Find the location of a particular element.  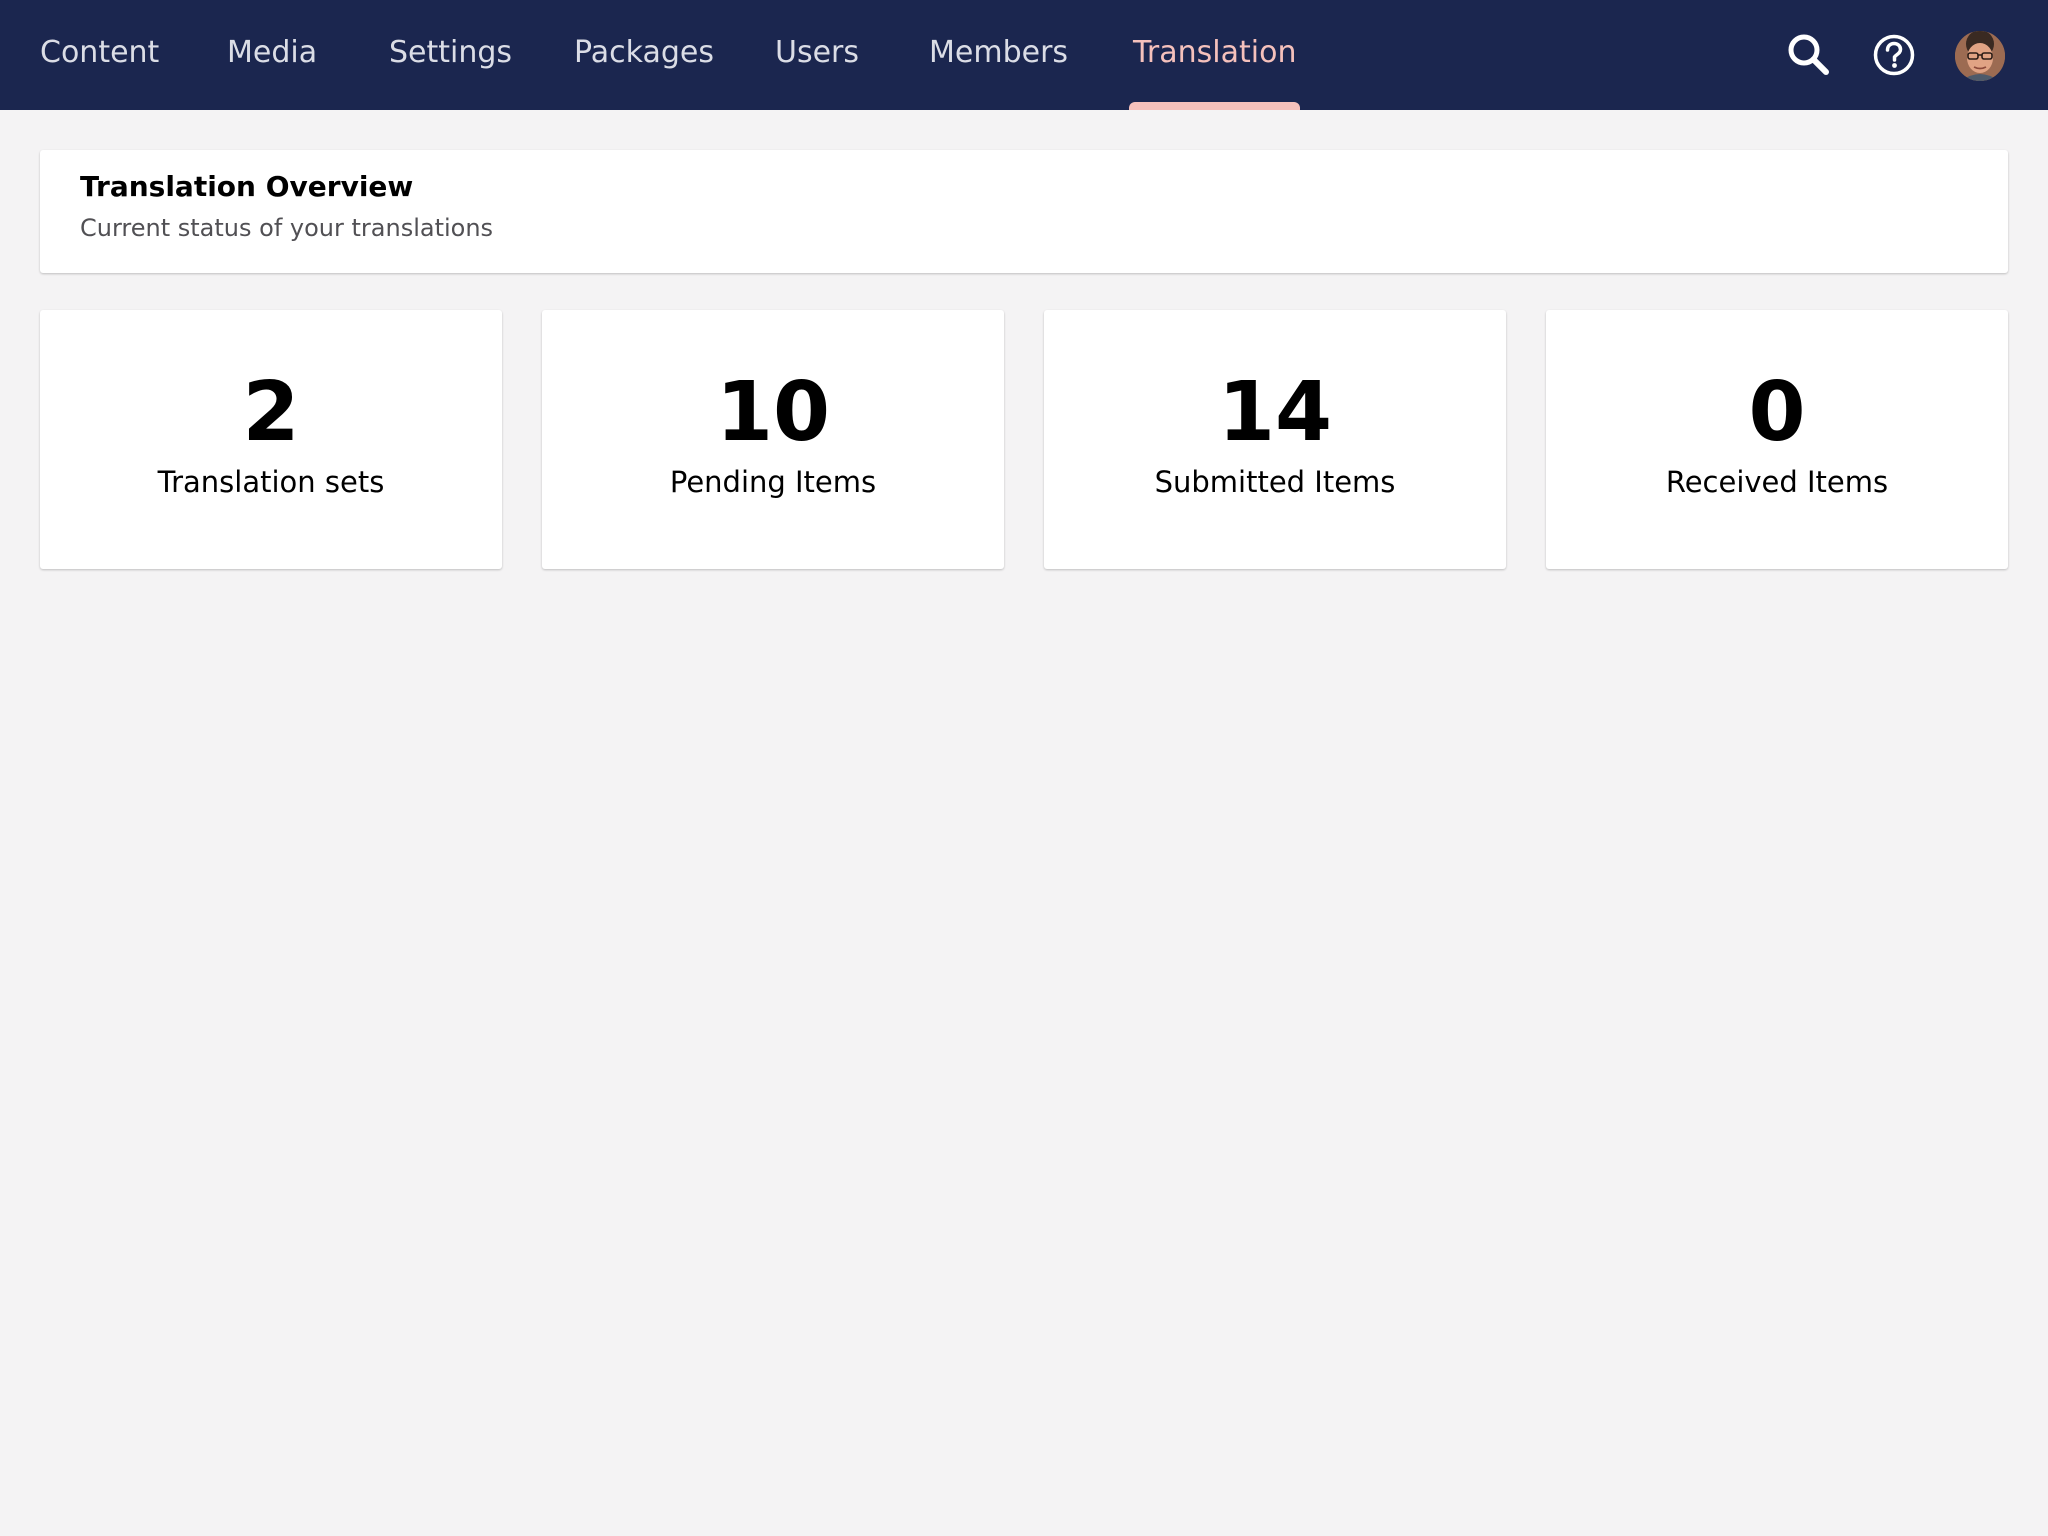

active-tab-indicator is located at coordinates (1215, 106).